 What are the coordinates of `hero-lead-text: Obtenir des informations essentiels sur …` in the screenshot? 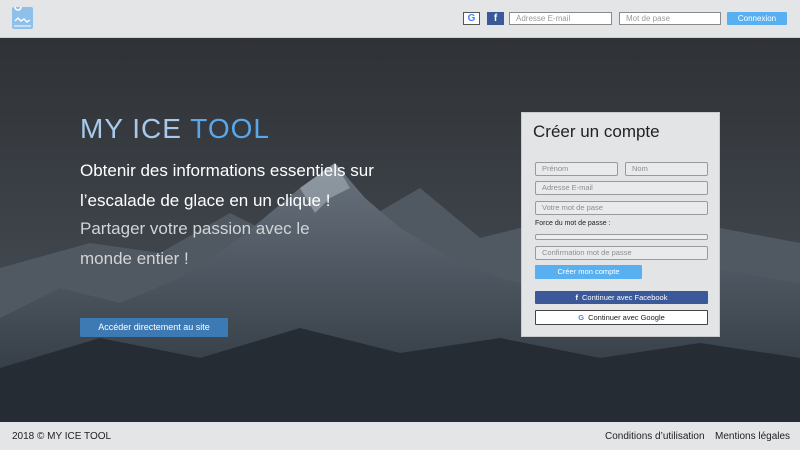 It's located at (227, 185).